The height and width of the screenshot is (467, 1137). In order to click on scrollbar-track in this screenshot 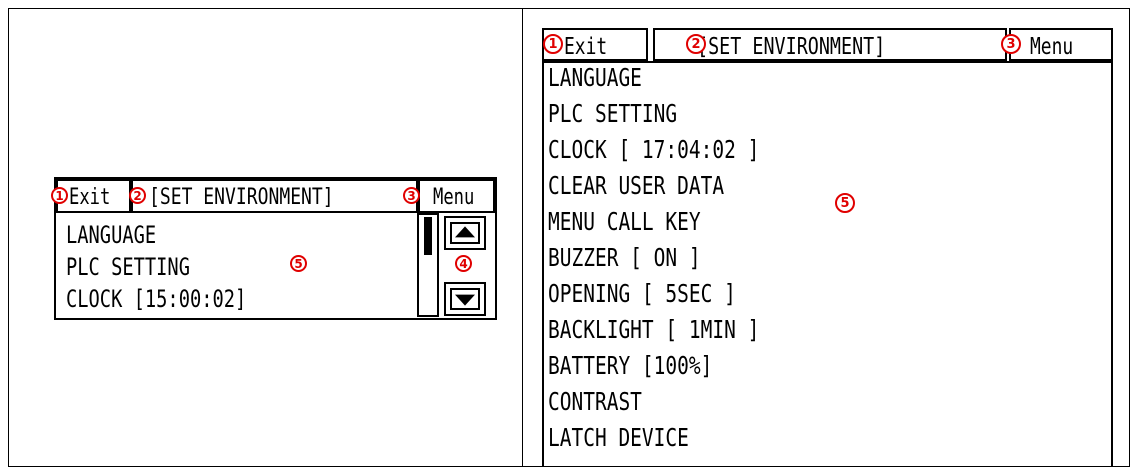, I will do `click(428, 265)`.